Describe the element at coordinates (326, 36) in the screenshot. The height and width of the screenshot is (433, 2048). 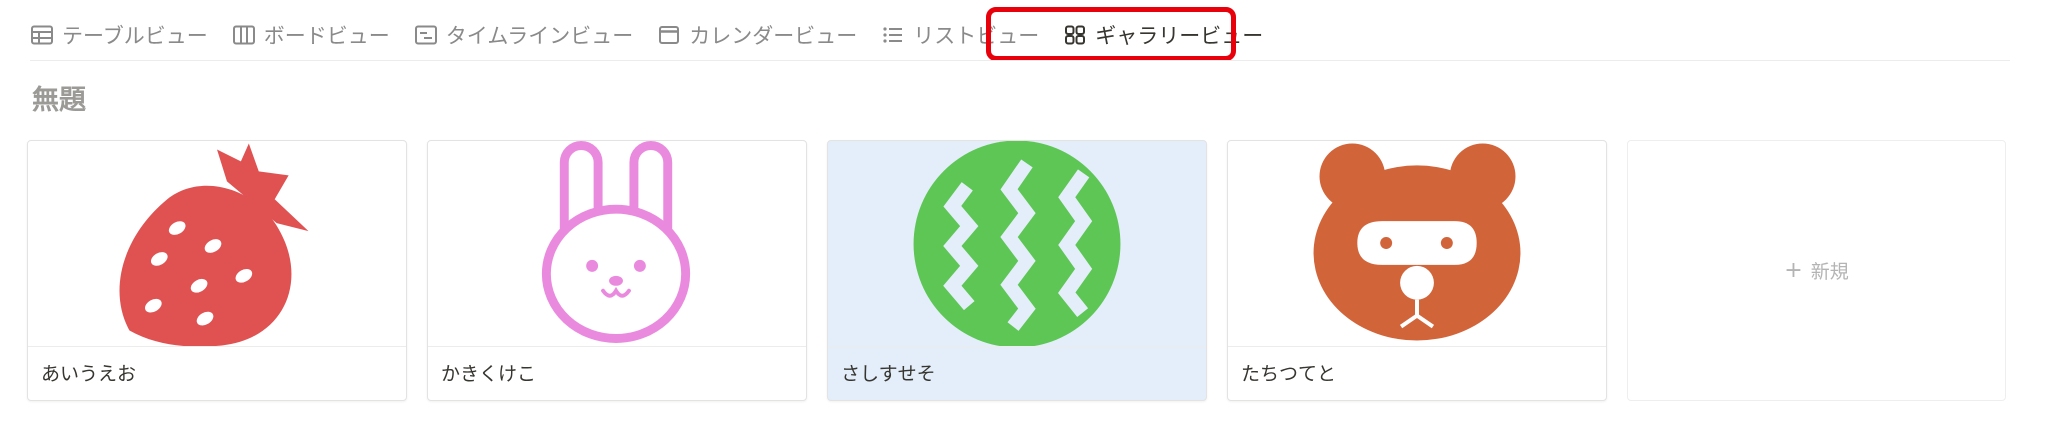
I see `tab-label: ボードビュー` at that location.